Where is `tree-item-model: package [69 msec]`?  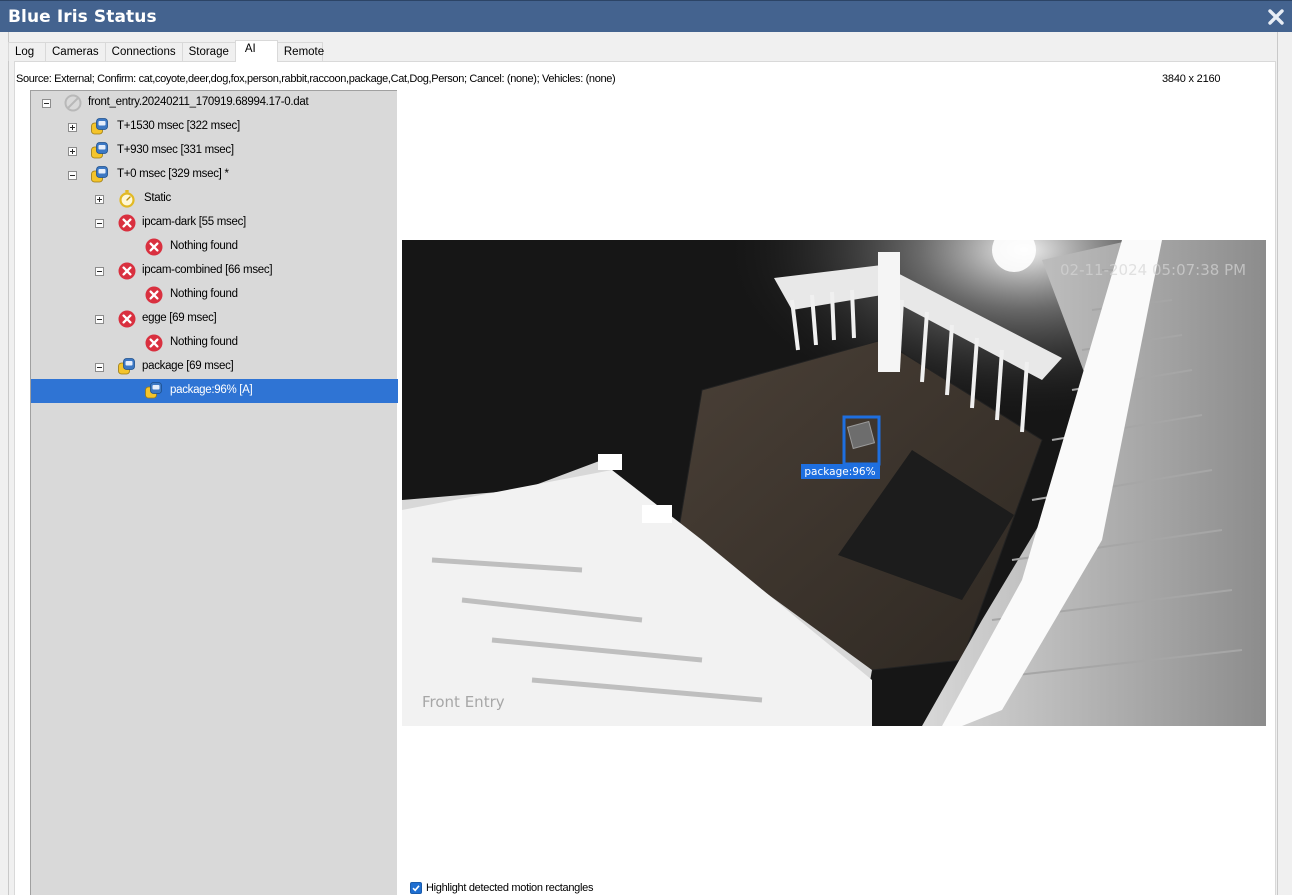
tree-item-model: package [69 msec] is located at coordinates (214, 367).